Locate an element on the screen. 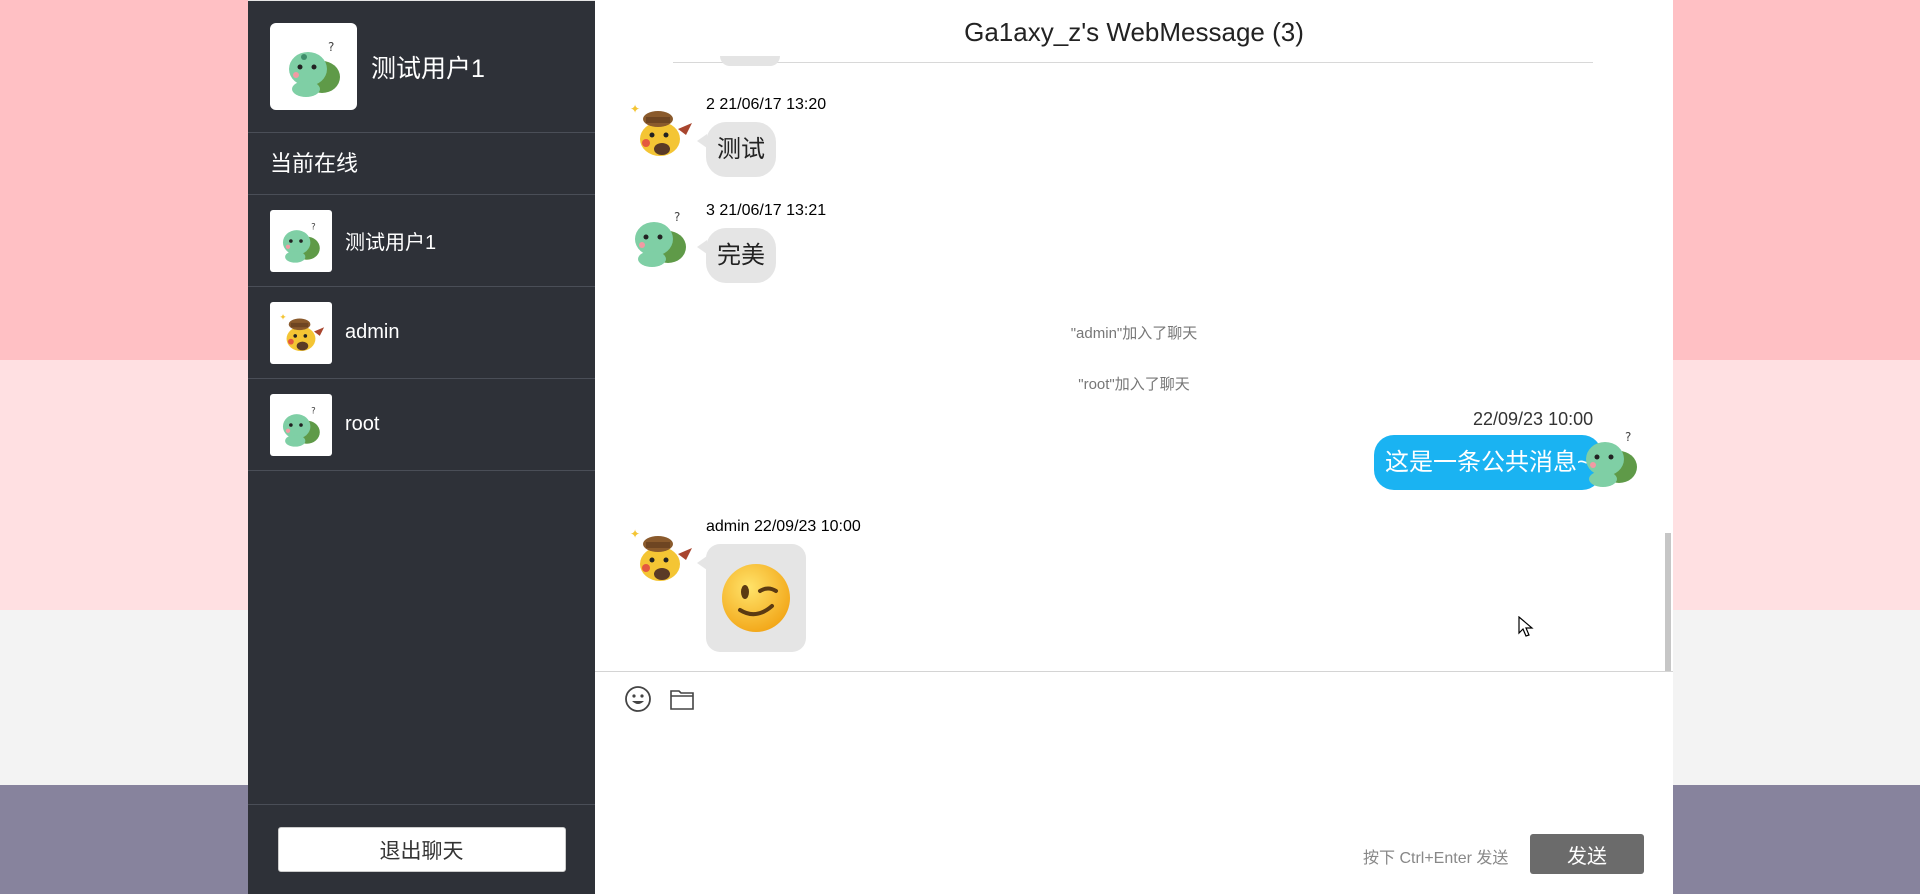 The width and height of the screenshot is (1920, 894). current-user-name: 测试用户1 is located at coordinates (428, 68).